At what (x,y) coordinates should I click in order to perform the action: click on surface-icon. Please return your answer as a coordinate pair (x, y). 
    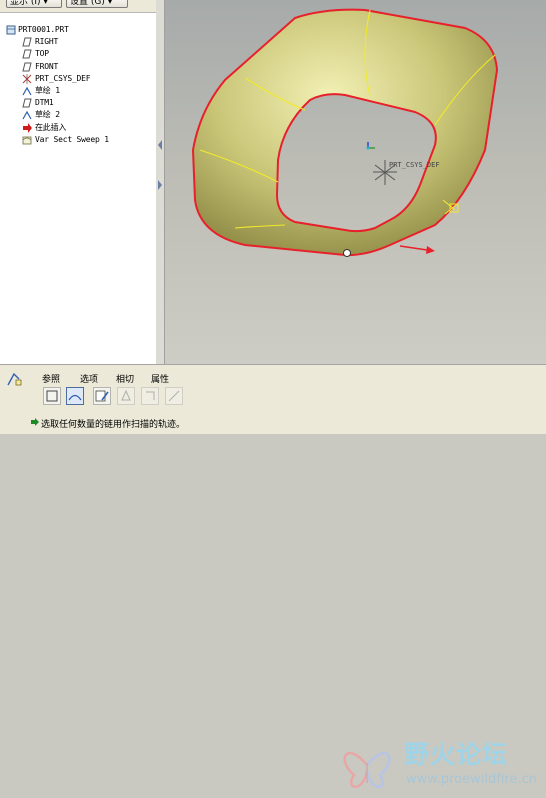
    Looking at the image, I should click on (75, 397).